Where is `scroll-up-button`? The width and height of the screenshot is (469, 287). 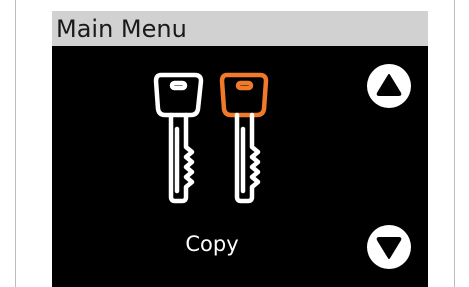
scroll-up-button is located at coordinates (389, 86).